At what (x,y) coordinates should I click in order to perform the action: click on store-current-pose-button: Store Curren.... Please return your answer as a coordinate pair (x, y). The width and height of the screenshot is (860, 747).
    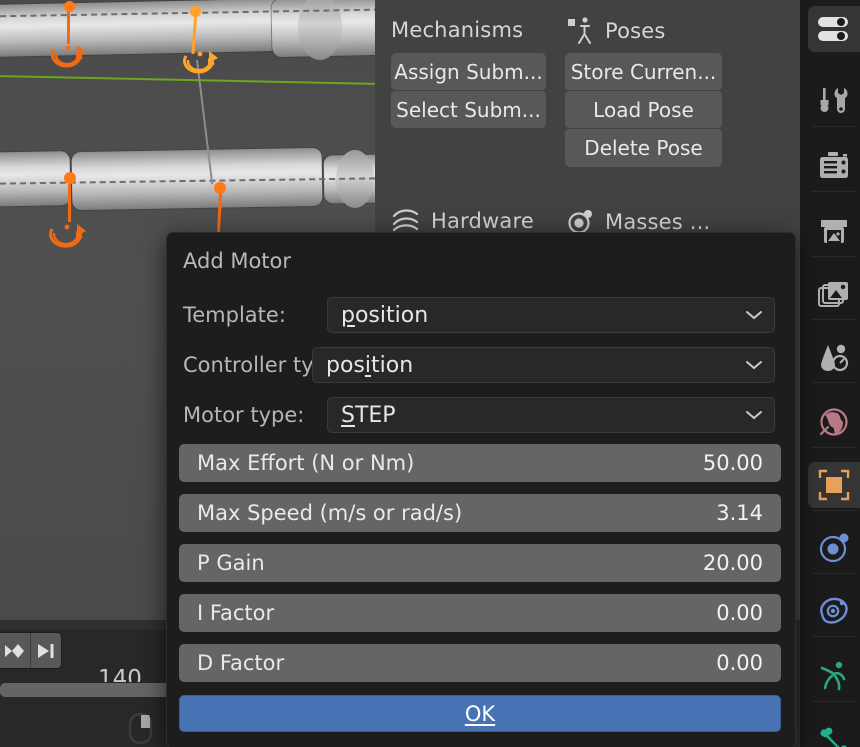
    Looking at the image, I should click on (643, 71).